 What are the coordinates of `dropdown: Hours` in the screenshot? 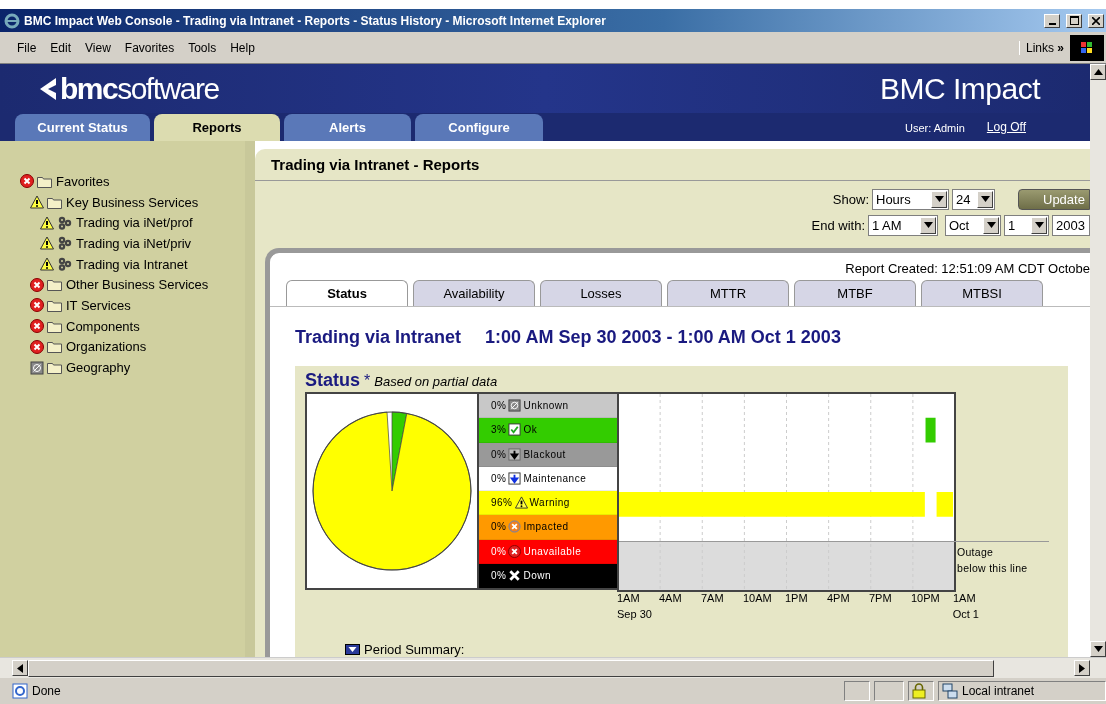 It's located at (910, 199).